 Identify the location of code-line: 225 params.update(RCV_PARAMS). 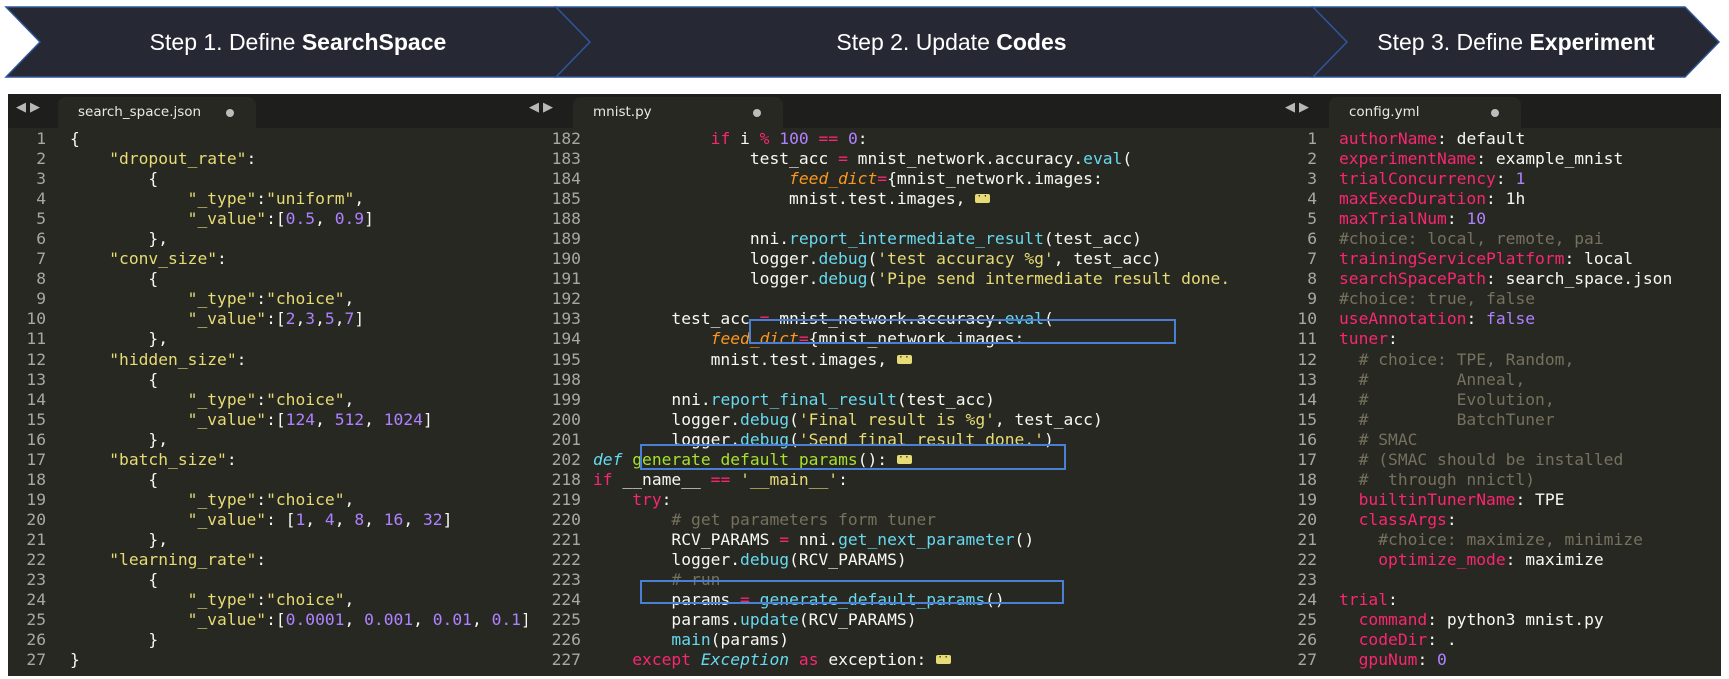
(903, 620).